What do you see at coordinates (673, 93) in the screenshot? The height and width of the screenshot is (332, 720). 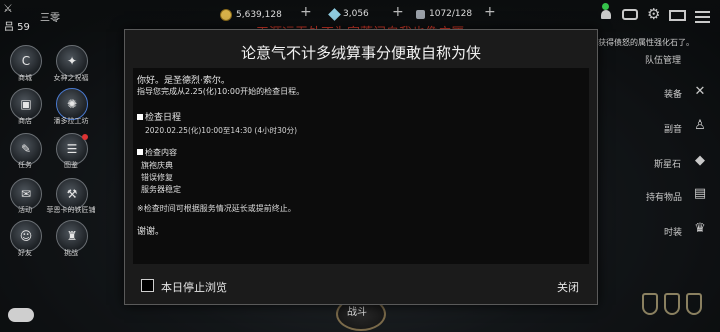 I see `equipment-button: 装备` at bounding box center [673, 93].